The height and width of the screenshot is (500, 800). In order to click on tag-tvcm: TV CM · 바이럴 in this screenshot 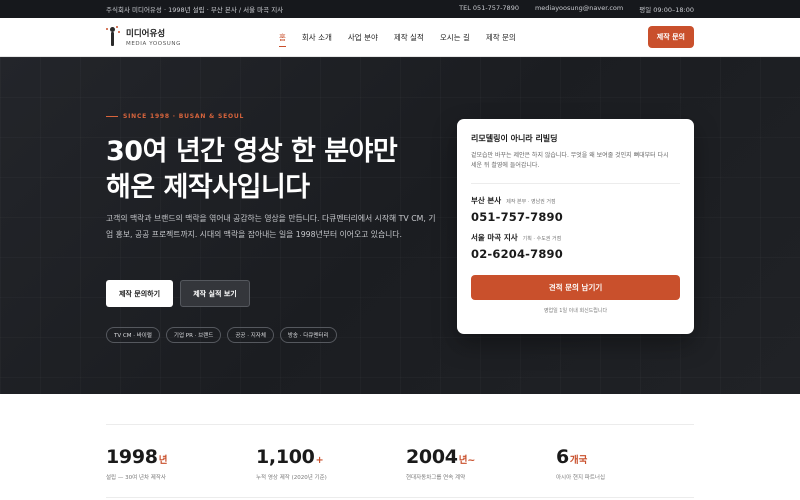, I will do `click(133, 335)`.